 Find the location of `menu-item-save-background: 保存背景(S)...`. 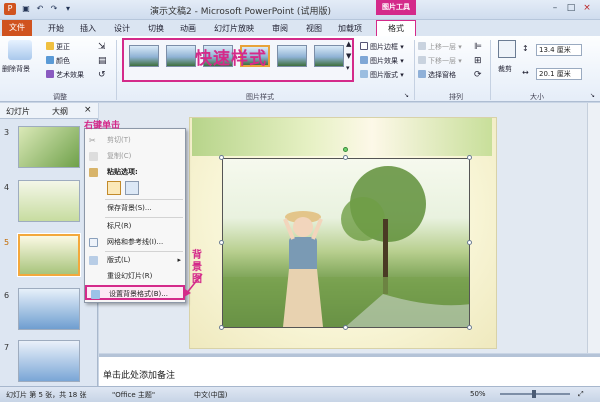

menu-item-save-background: 保存背景(S)... is located at coordinates (135, 208).